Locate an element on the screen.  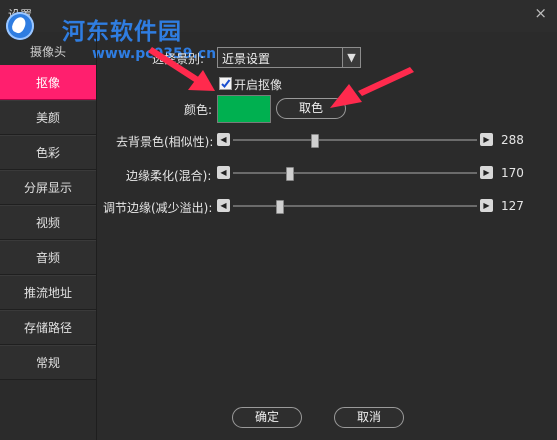
annotation-arrows is located at coordinates (281, 77).